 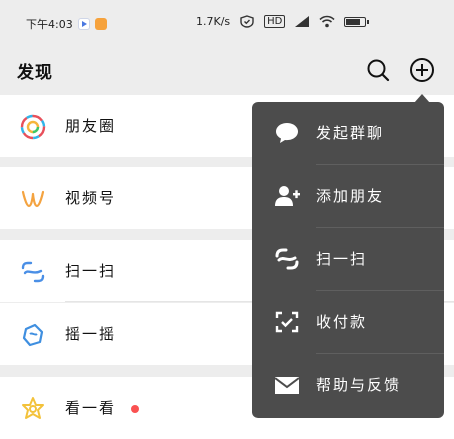 I want to click on search-icon, so click(x=378, y=70).